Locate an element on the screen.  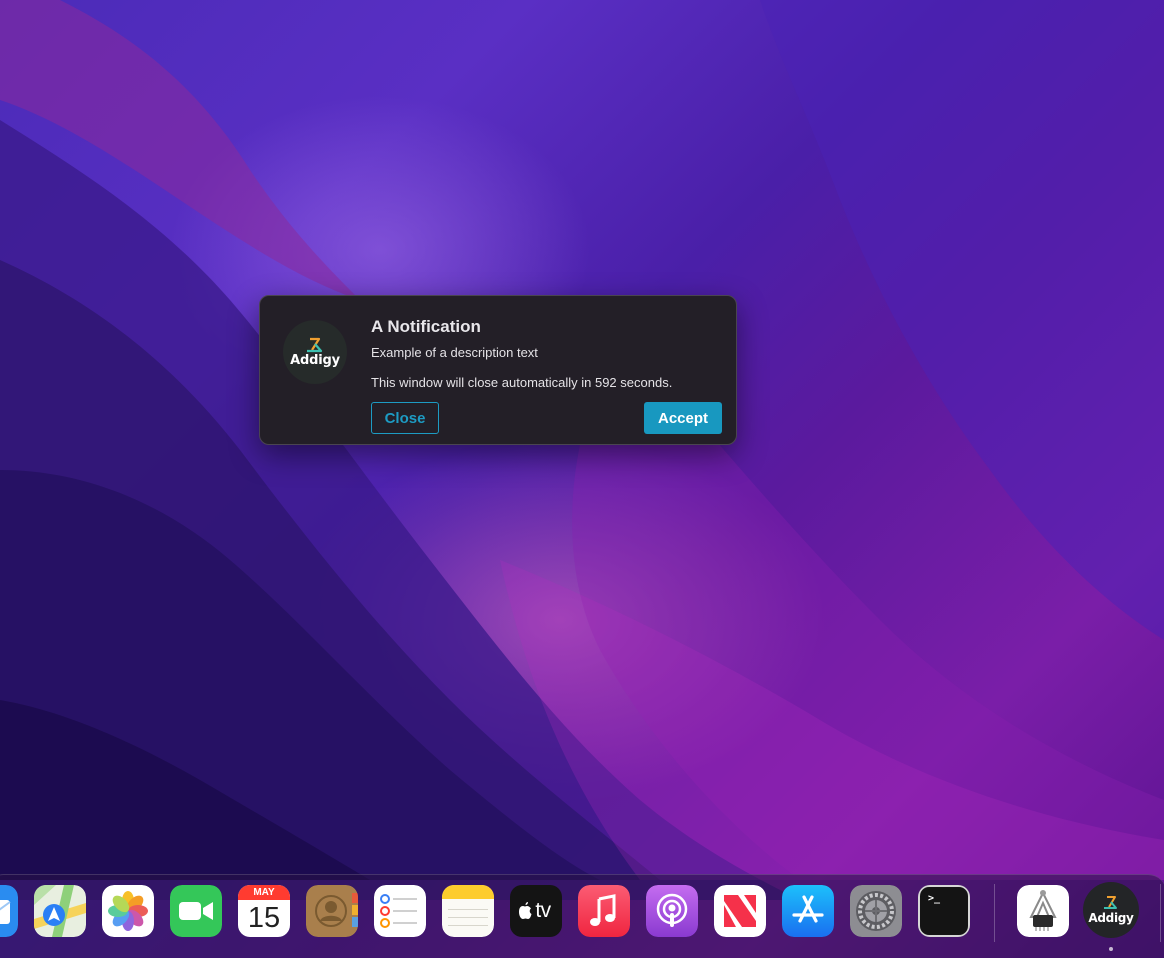
dock-item-maps is located at coordinates (60, 911).